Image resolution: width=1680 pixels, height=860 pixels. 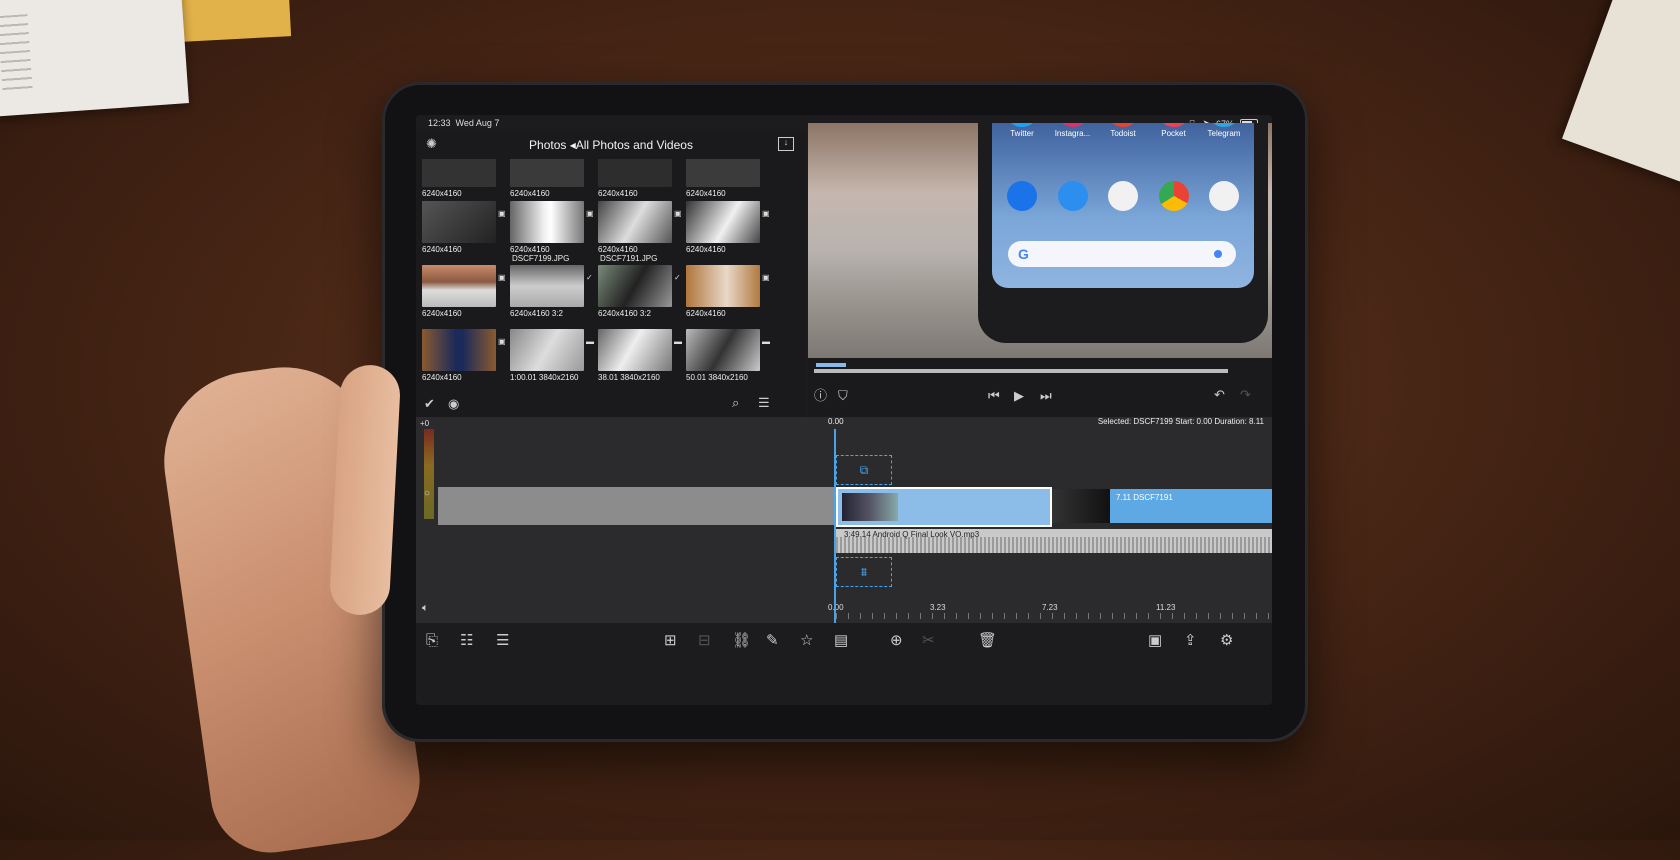 I want to click on info-icon: ⓘ, so click(x=820, y=395).